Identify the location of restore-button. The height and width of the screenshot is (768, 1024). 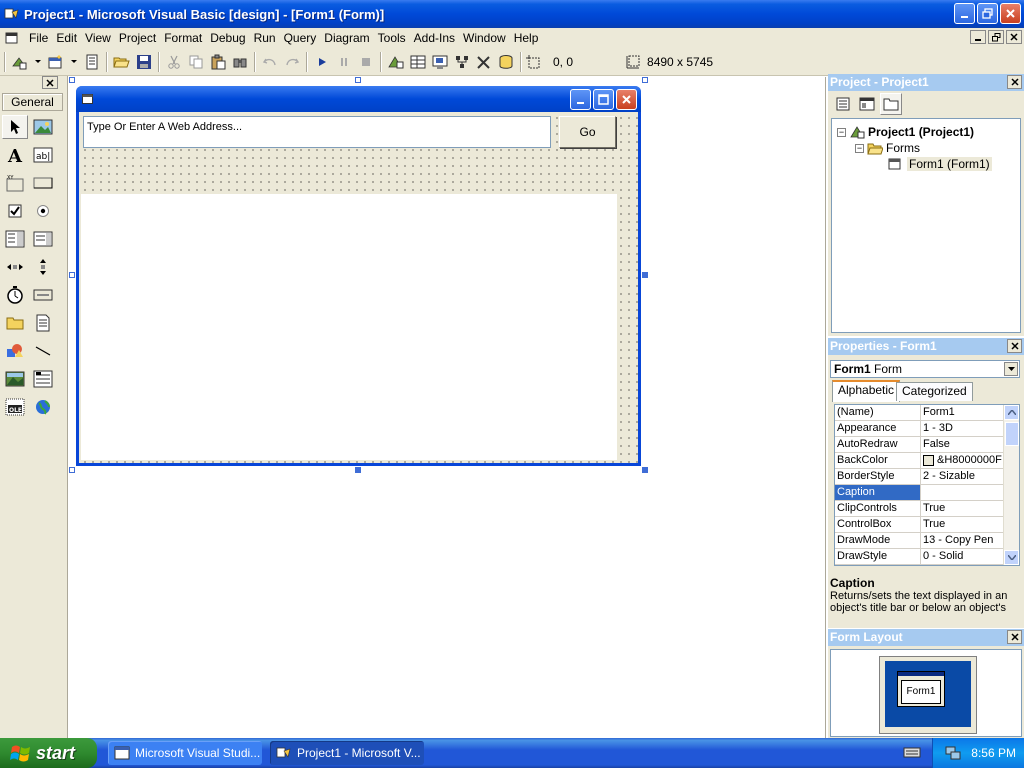
(987, 13).